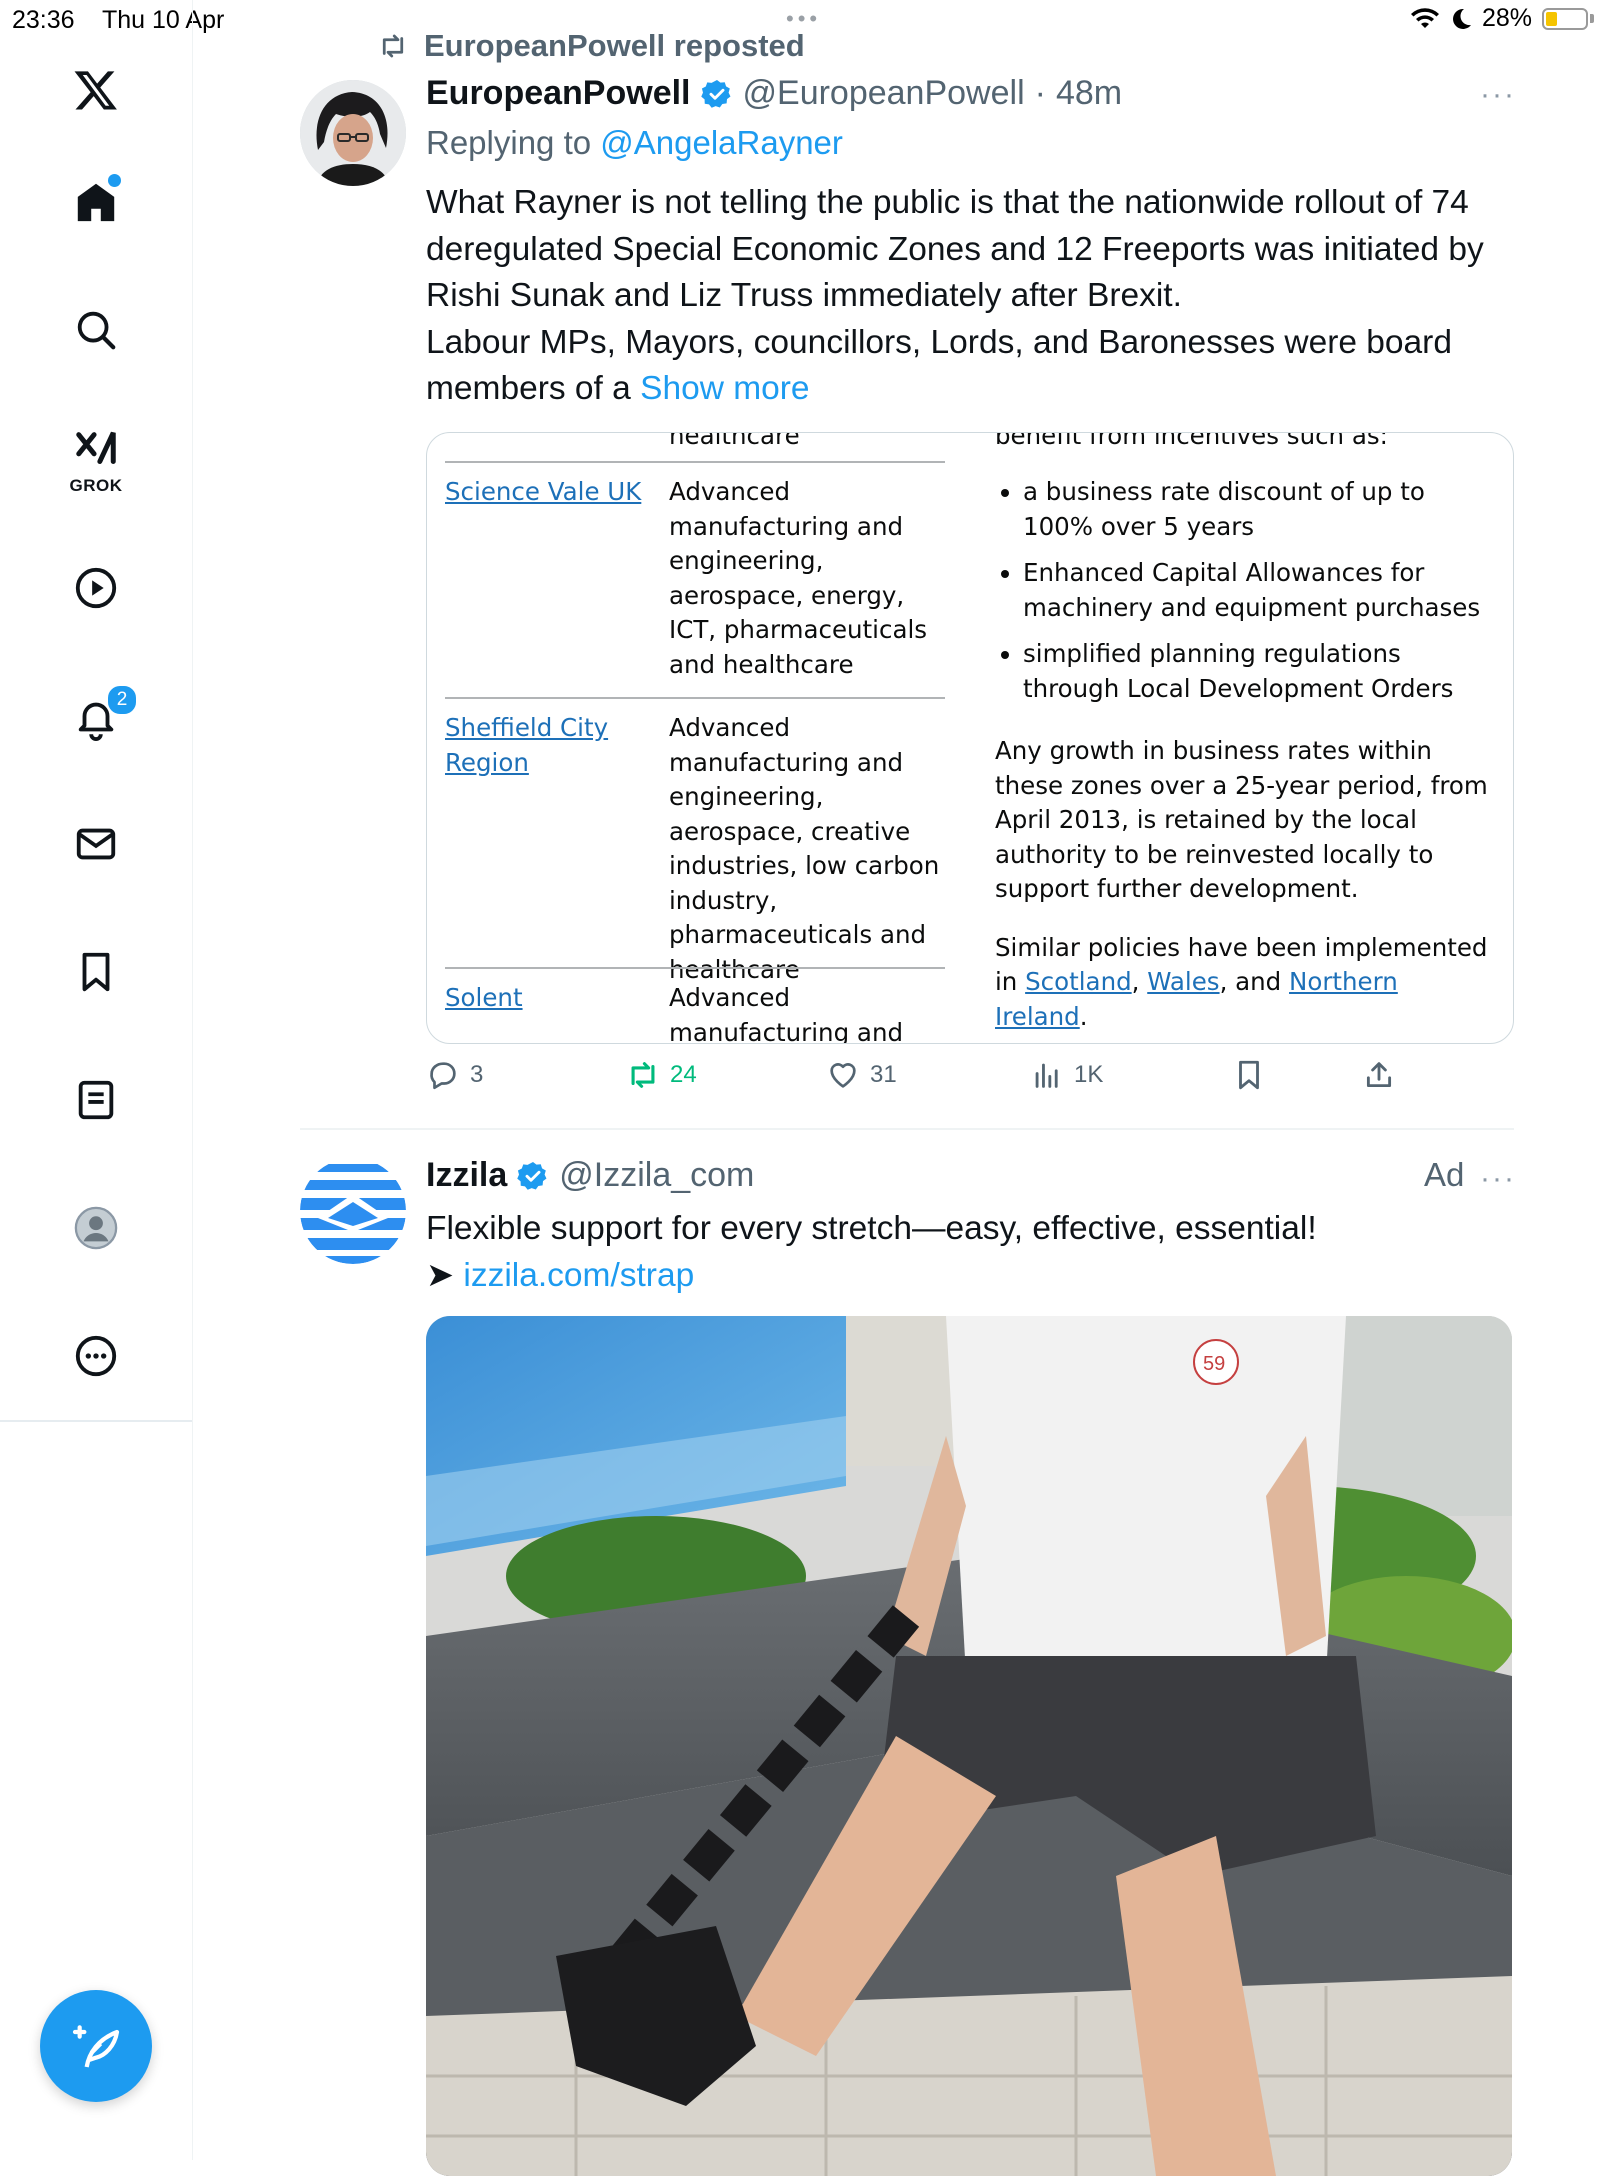  I want to click on izzila-logo, so click(353, 1211).